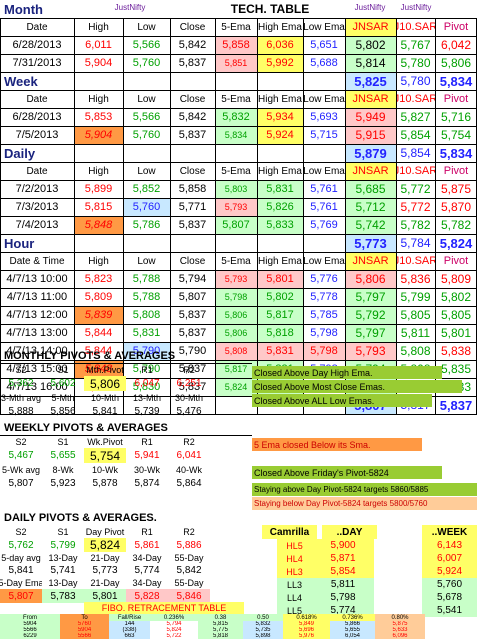 The image size is (477, 640). I want to click on value-cell: 5,875, so click(456, 189).